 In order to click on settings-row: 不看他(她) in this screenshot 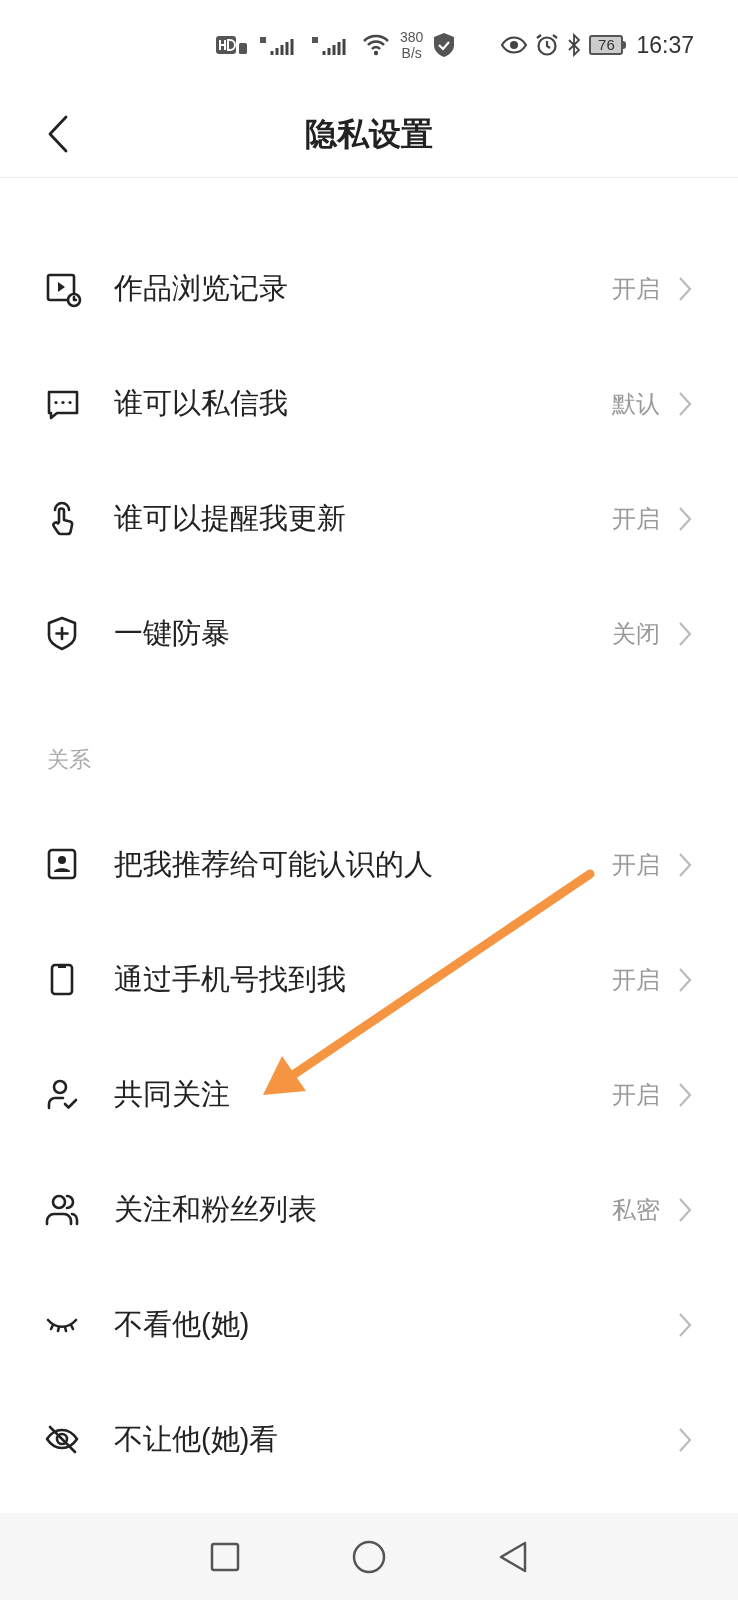, I will do `click(369, 1324)`.